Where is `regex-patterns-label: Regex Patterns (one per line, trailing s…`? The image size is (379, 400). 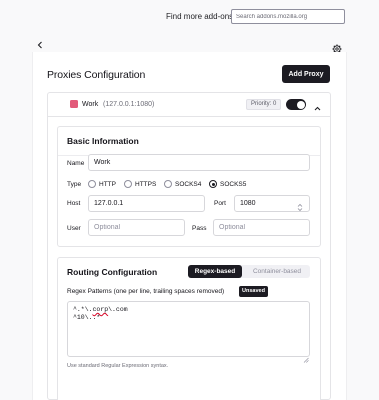
regex-patterns-label: Regex Patterns (one per line, trailing s… is located at coordinates (146, 291).